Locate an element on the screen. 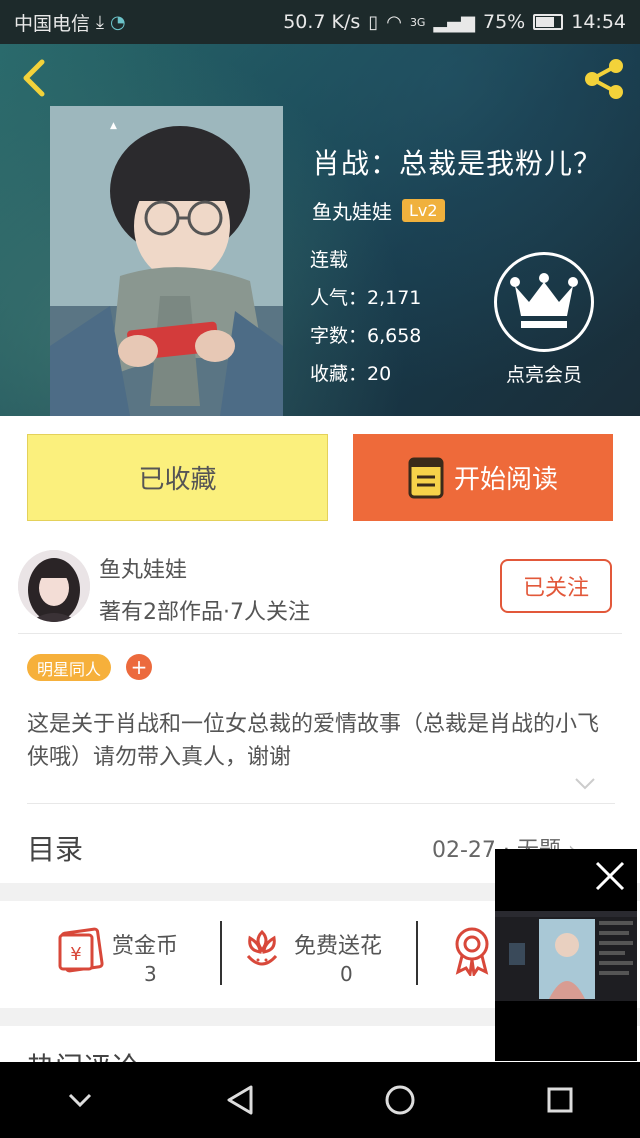  battery-percent: 75% is located at coordinates (504, 22).